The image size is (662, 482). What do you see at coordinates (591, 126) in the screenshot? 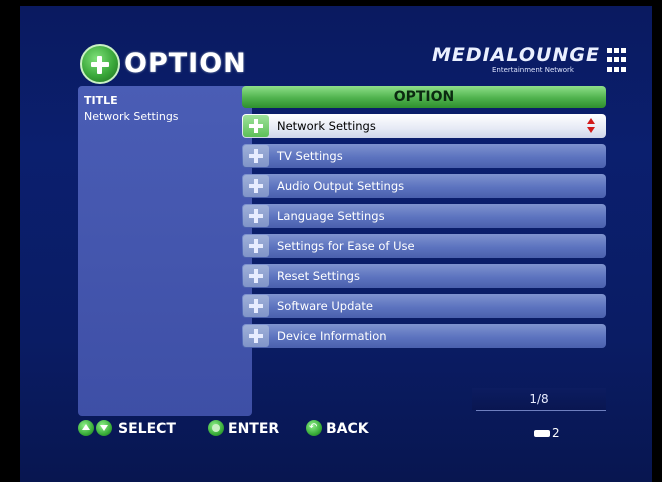
I see `up-down-arrows-icon` at bounding box center [591, 126].